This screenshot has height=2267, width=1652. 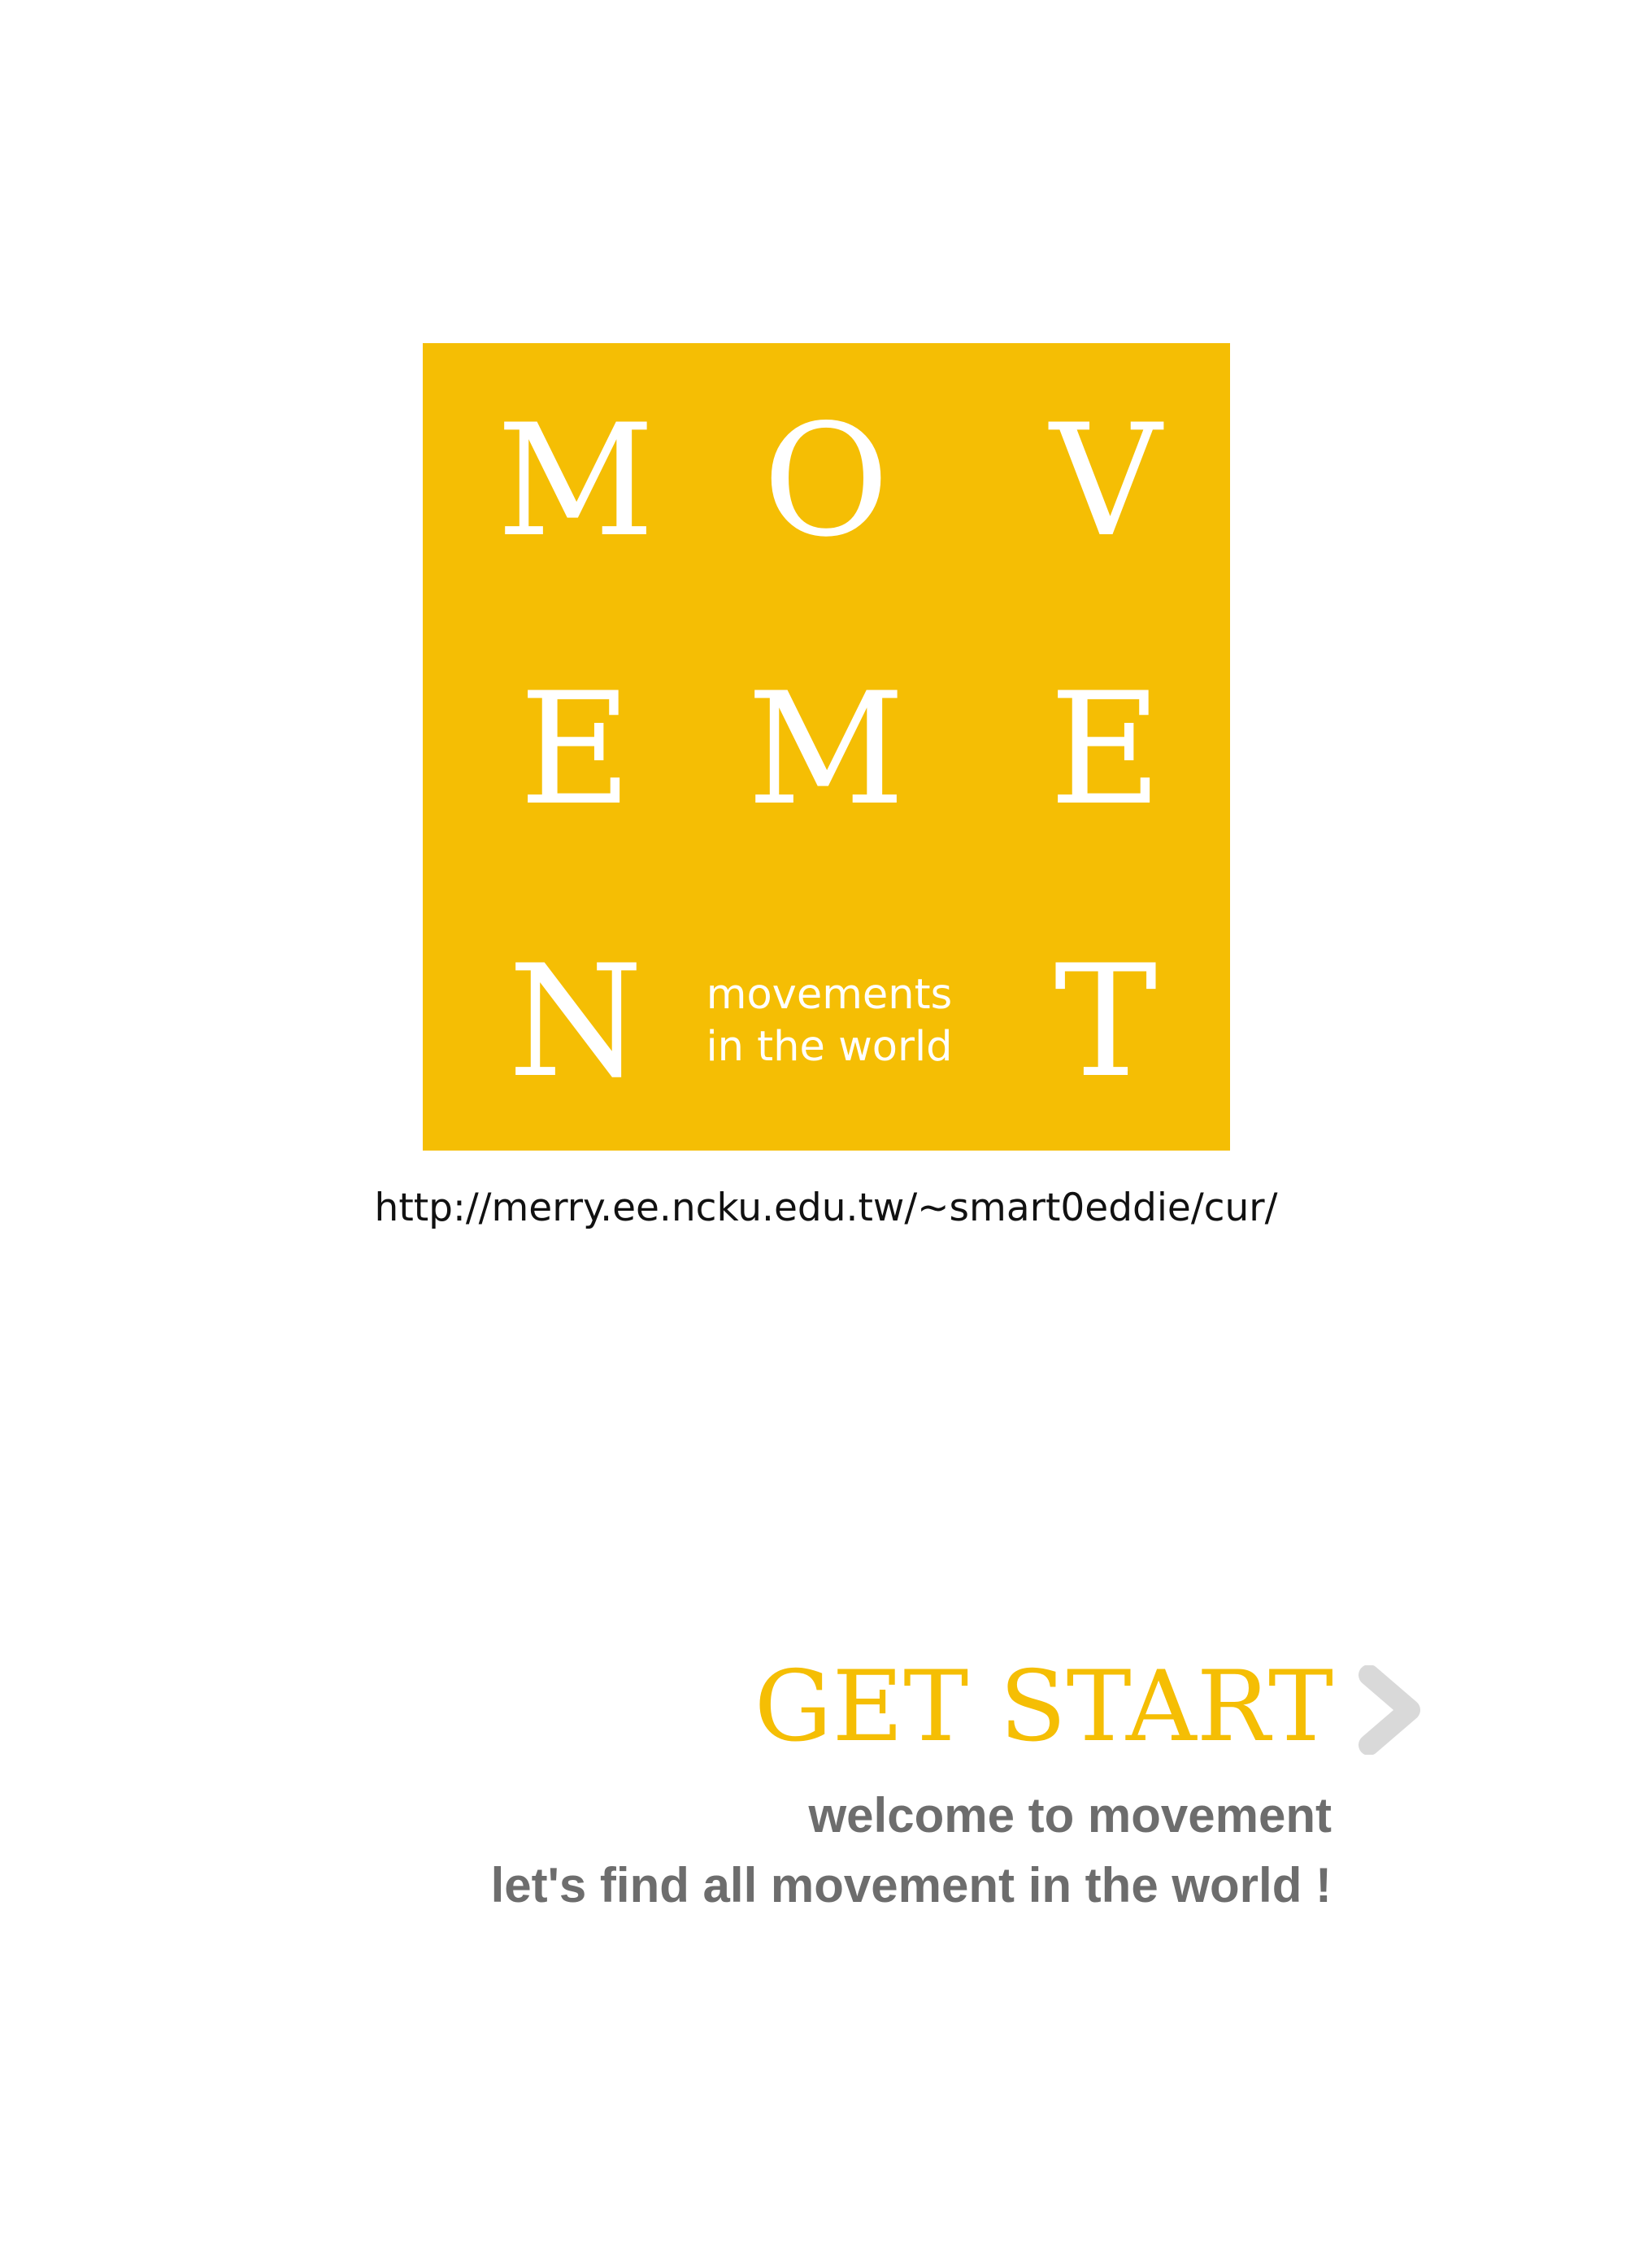 I want to click on logo-tagline: movements in the world, so click(x=829, y=1021).